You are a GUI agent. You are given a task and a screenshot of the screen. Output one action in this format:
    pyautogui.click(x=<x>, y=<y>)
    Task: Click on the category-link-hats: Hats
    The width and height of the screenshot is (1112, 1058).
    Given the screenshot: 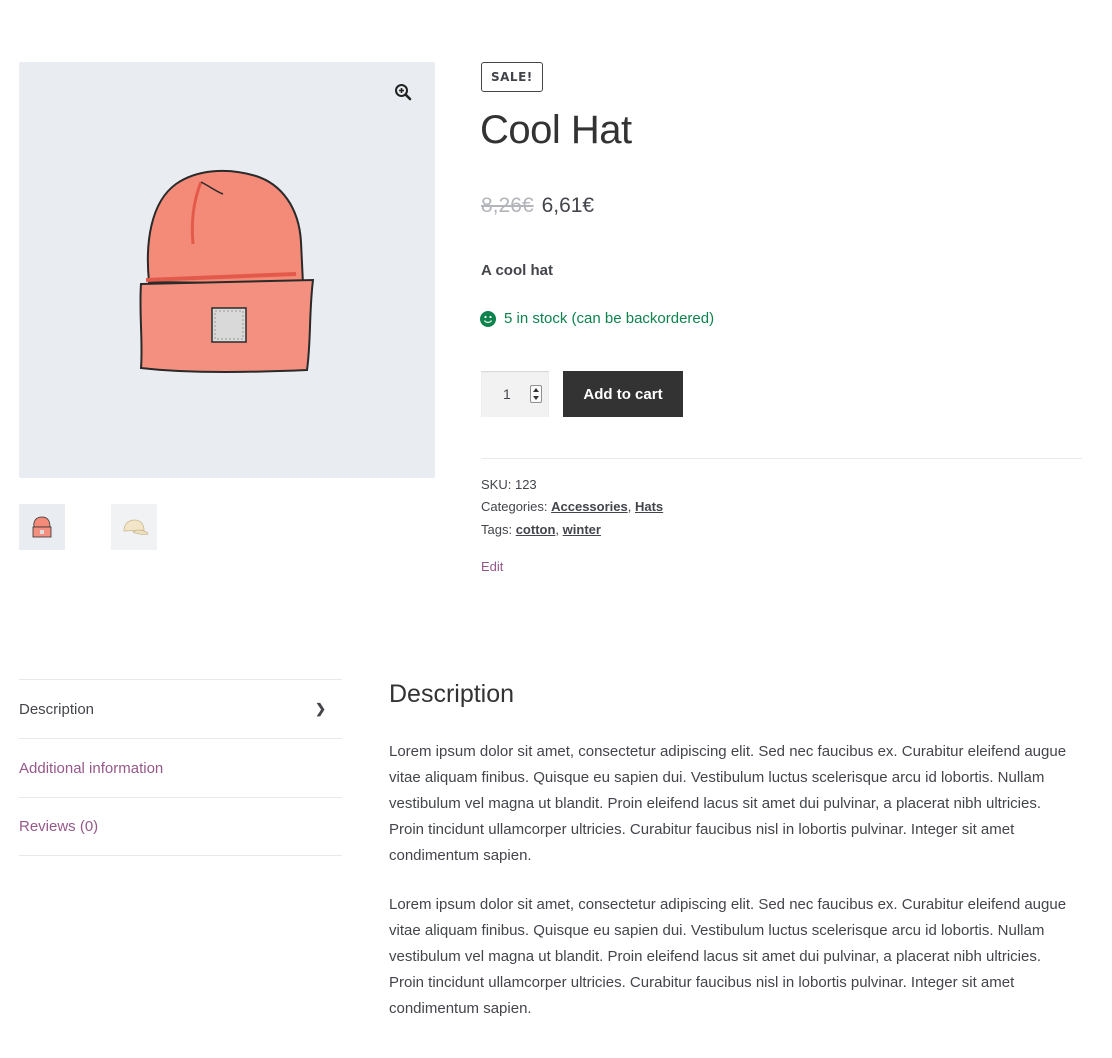 What is the action you would take?
    pyautogui.click(x=649, y=506)
    